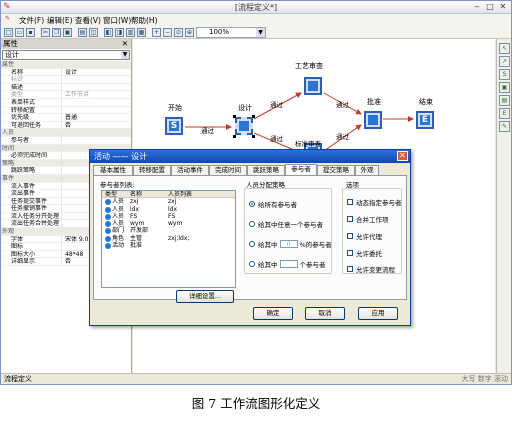 This screenshot has width=512, height=421. Describe the element at coordinates (66, 55) in the screenshot. I see `object-select: 设计 ▼` at that location.